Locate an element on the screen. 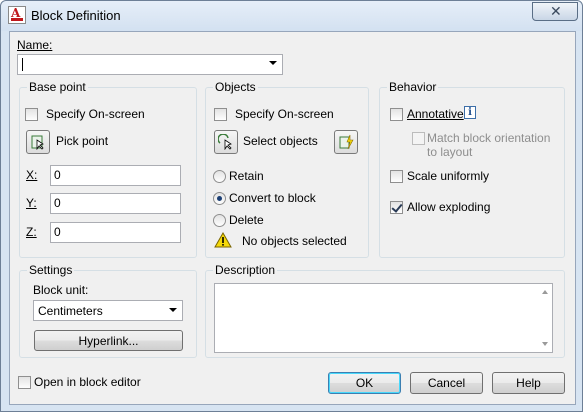 The height and width of the screenshot is (412, 583). warning-icon is located at coordinates (223, 240).